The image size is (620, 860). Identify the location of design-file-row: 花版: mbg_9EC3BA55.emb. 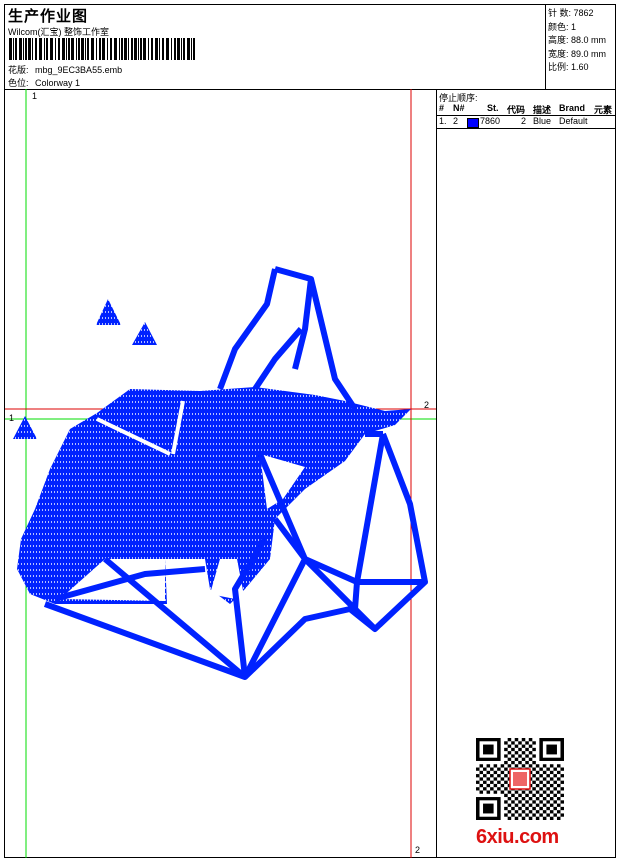
(65, 69).